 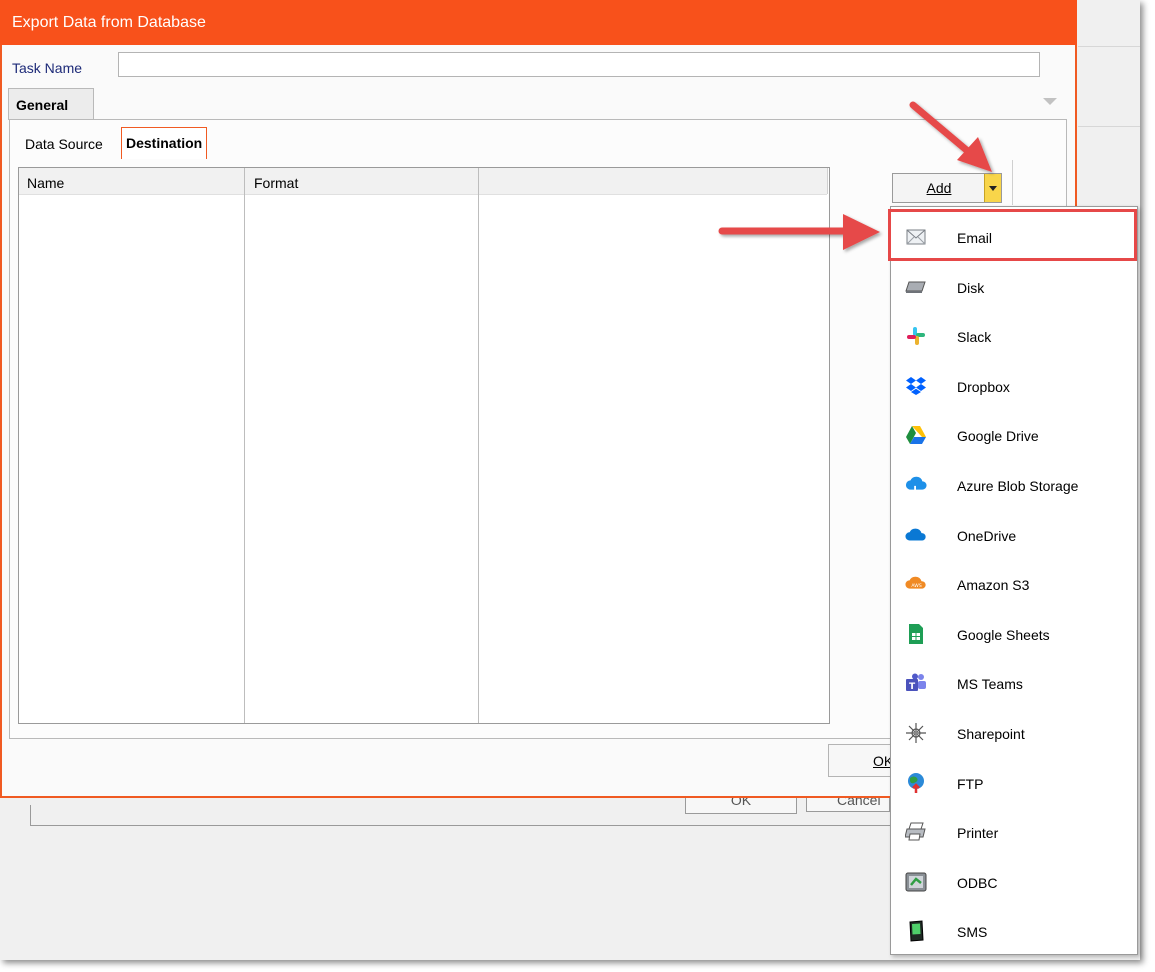 I want to click on menu-item-label: Printer, so click(x=978, y=833).